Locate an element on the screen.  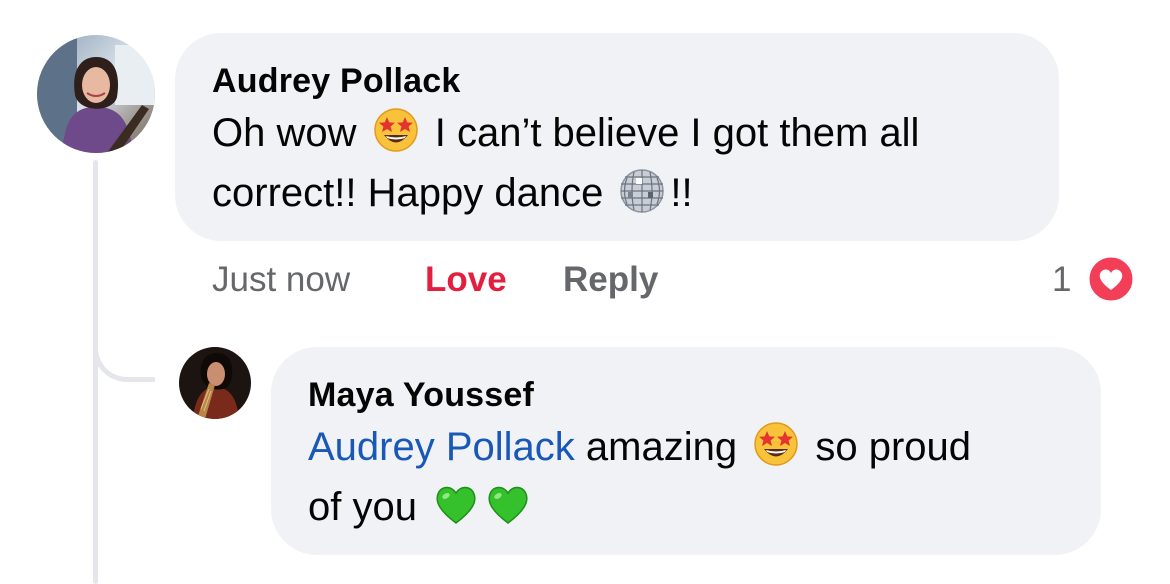
comment-text-segment: correct!! Happy dance is located at coordinates (413, 193).